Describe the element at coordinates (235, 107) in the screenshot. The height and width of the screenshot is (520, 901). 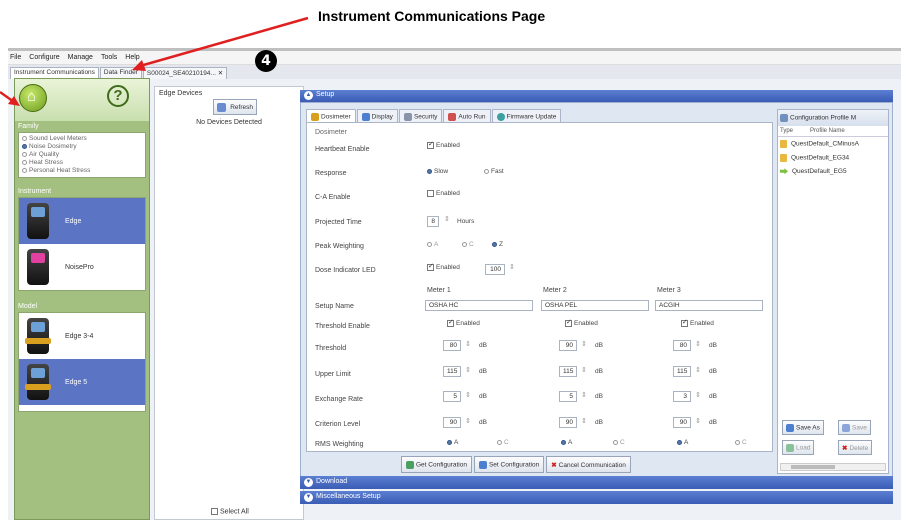
I see `refresh-button: Refresh` at that location.